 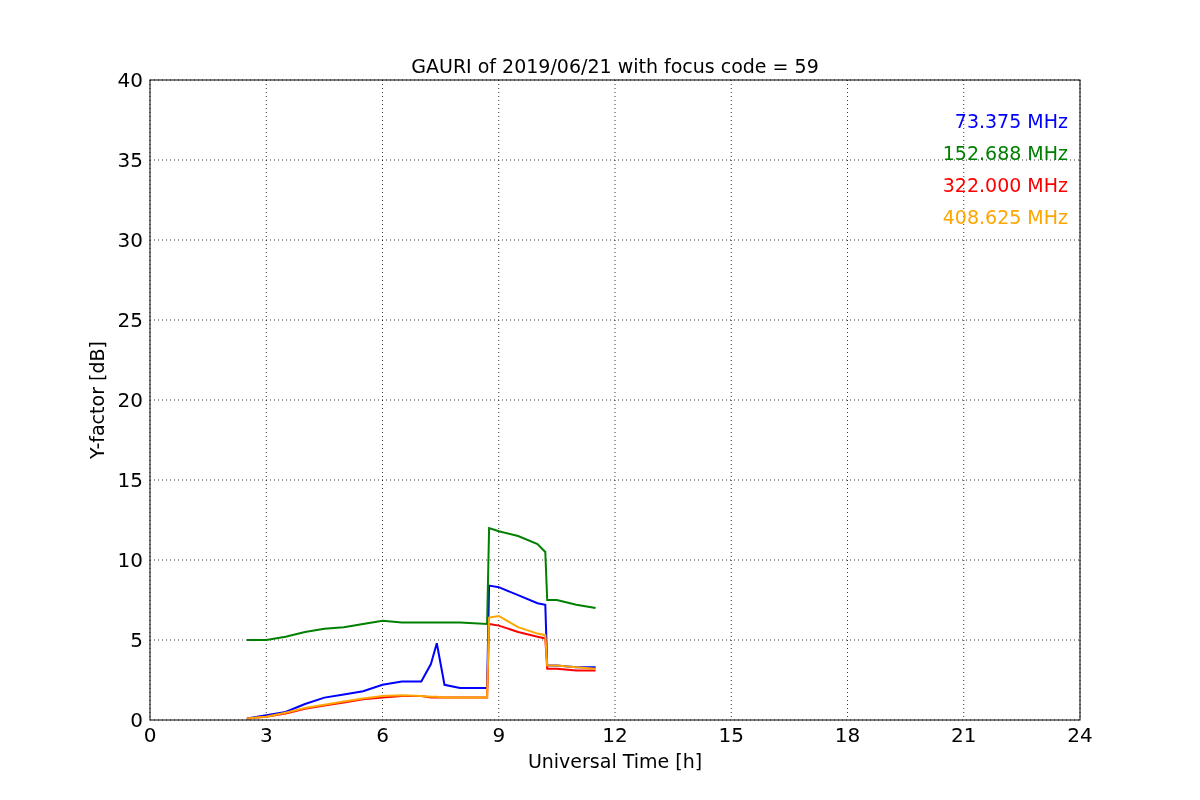 What do you see at coordinates (1080, 735) in the screenshot?
I see `tick-label: 24` at bounding box center [1080, 735].